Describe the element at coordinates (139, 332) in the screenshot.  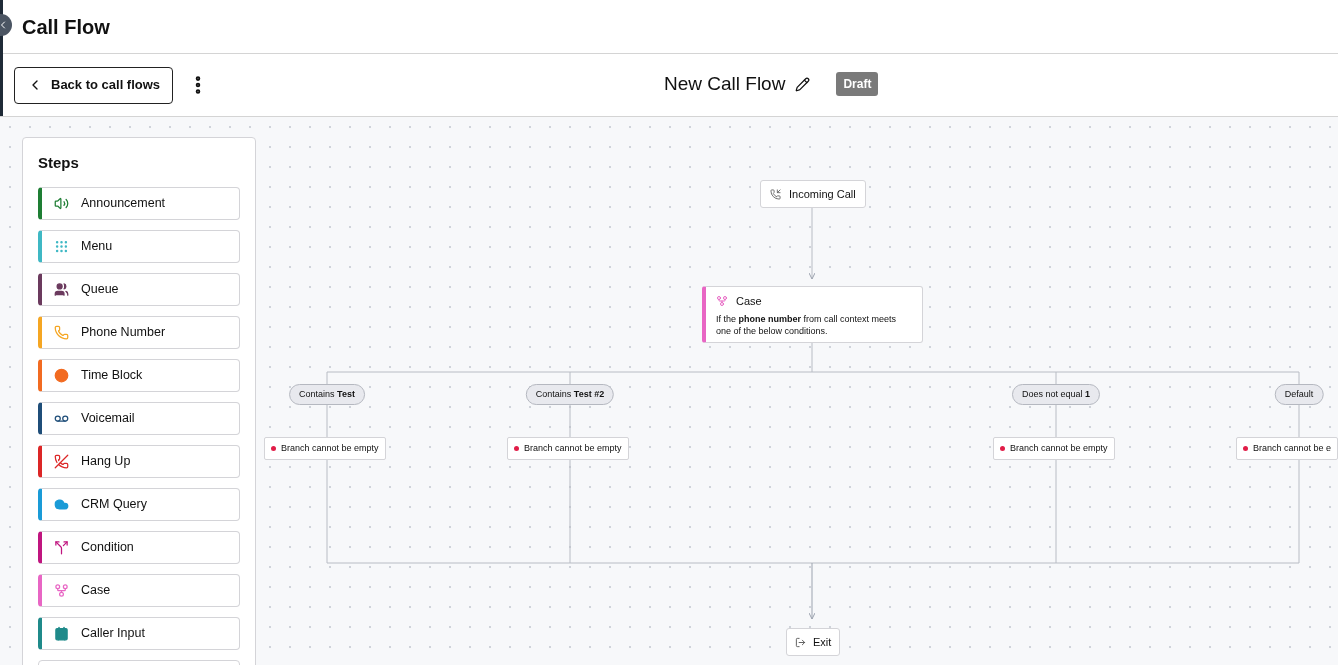
I see `step-item: Phone Number` at that location.